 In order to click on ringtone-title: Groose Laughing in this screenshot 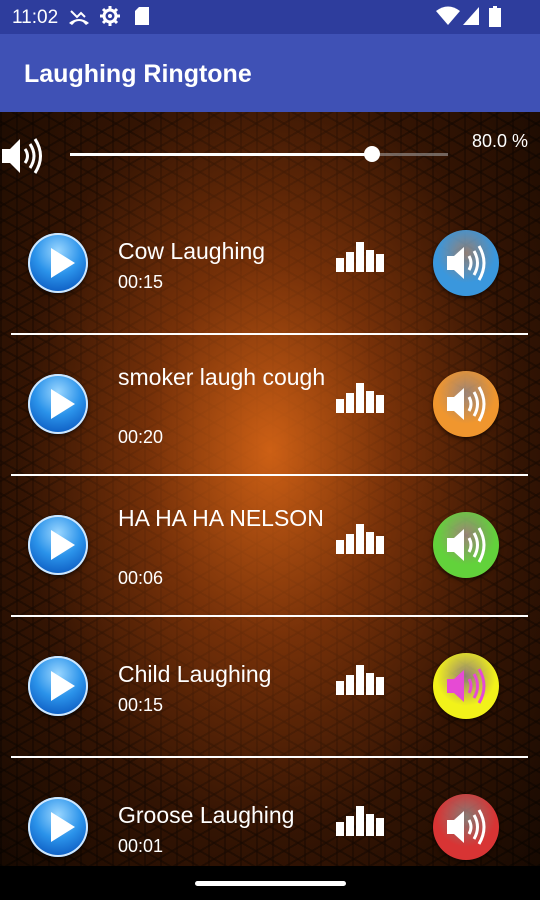, I will do `click(206, 815)`.